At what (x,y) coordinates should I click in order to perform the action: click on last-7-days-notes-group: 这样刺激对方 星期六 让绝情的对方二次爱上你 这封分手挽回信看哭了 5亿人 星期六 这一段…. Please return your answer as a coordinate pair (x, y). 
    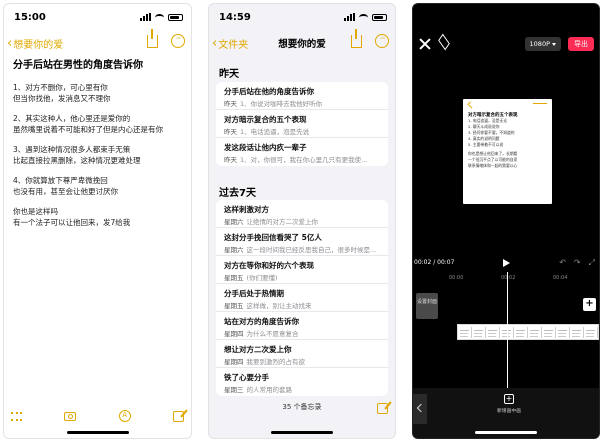
    Looking at the image, I should click on (302, 298).